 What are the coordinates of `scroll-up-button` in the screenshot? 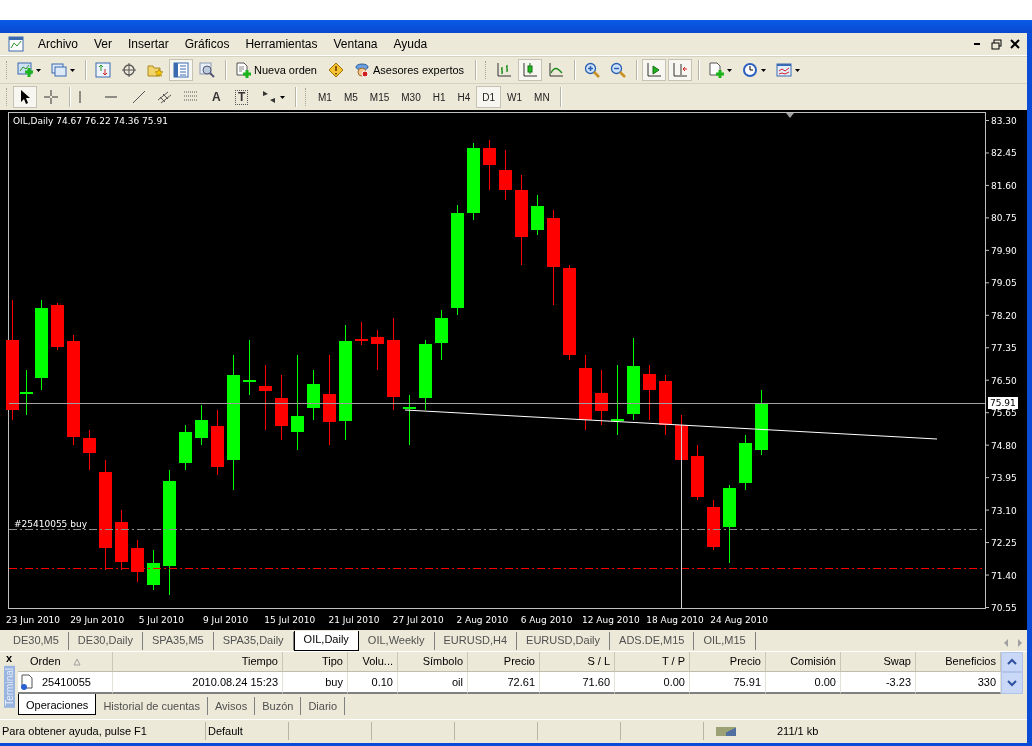 It's located at (1012, 662).